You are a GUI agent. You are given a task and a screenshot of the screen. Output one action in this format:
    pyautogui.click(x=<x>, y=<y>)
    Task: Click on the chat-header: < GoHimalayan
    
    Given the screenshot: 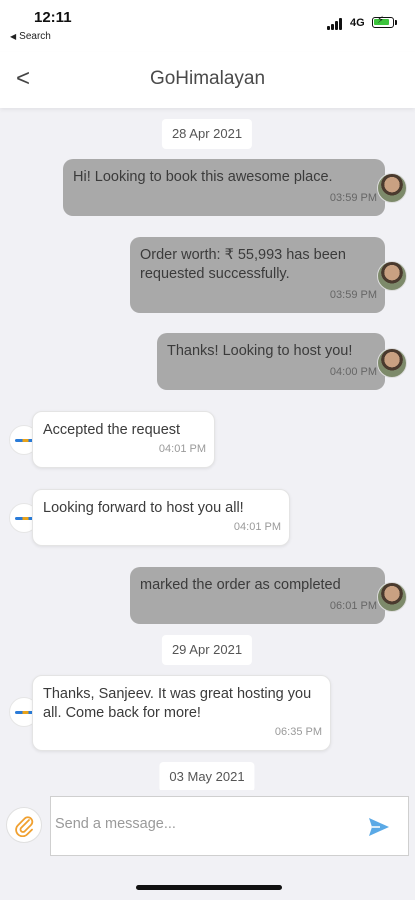 What is the action you would take?
    pyautogui.click(x=207, y=80)
    